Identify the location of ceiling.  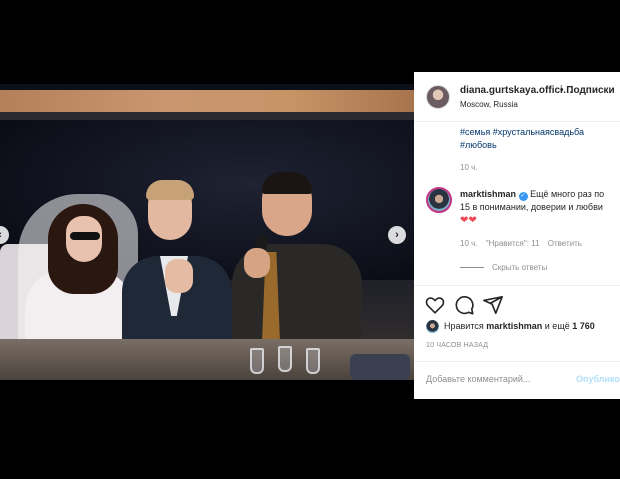
(207, 101).